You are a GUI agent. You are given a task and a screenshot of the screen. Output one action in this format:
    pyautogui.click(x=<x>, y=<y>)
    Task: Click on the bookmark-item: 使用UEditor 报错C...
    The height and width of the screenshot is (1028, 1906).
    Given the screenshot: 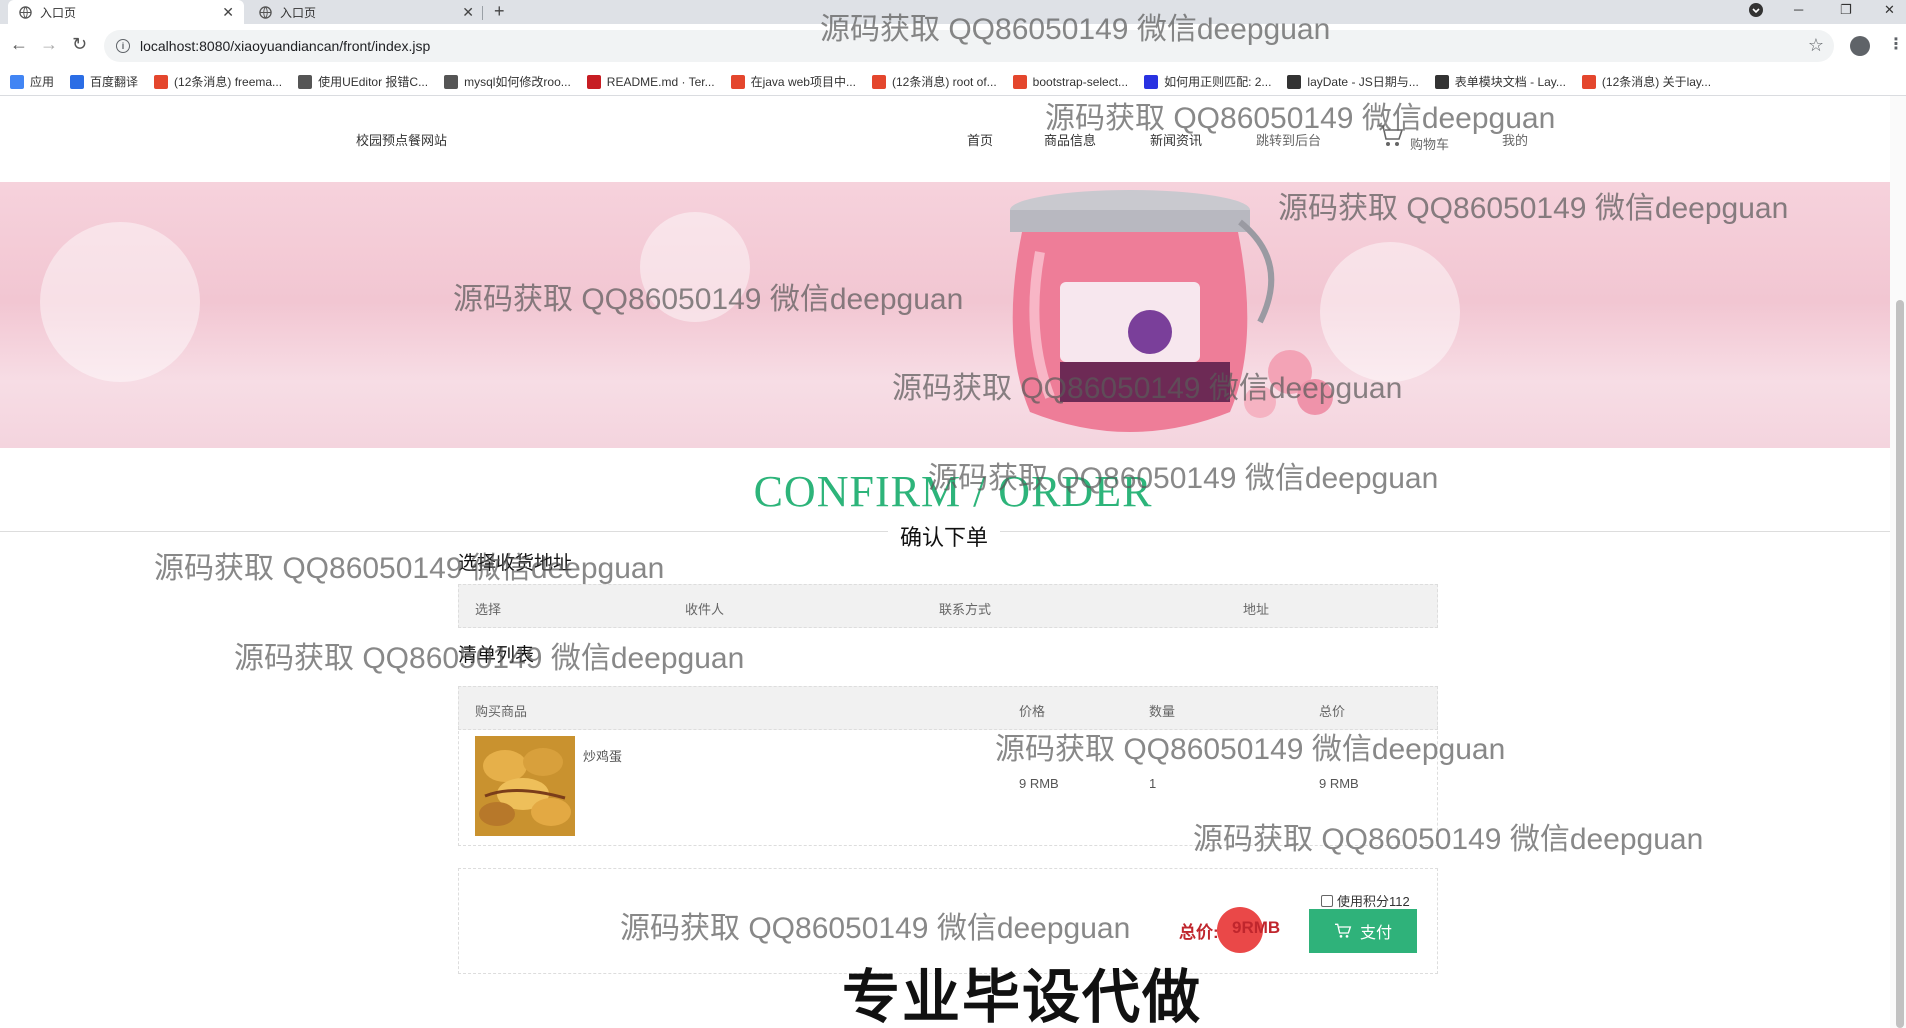 What is the action you would take?
    pyautogui.click(x=363, y=81)
    